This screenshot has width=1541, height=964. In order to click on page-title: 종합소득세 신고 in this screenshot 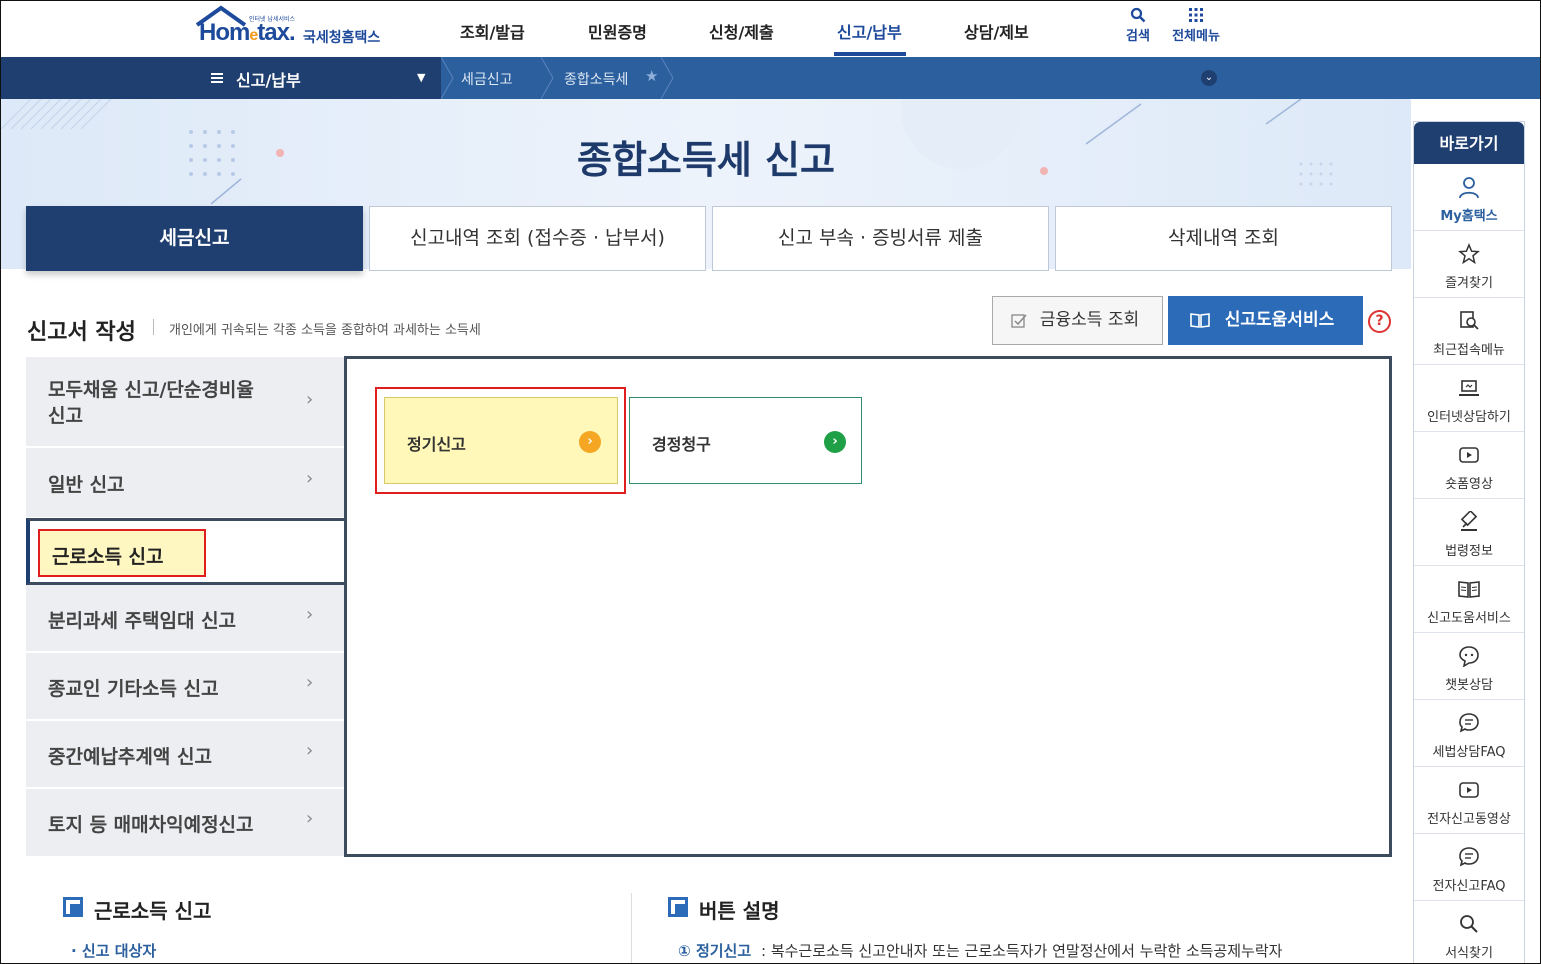, I will do `click(706, 160)`.